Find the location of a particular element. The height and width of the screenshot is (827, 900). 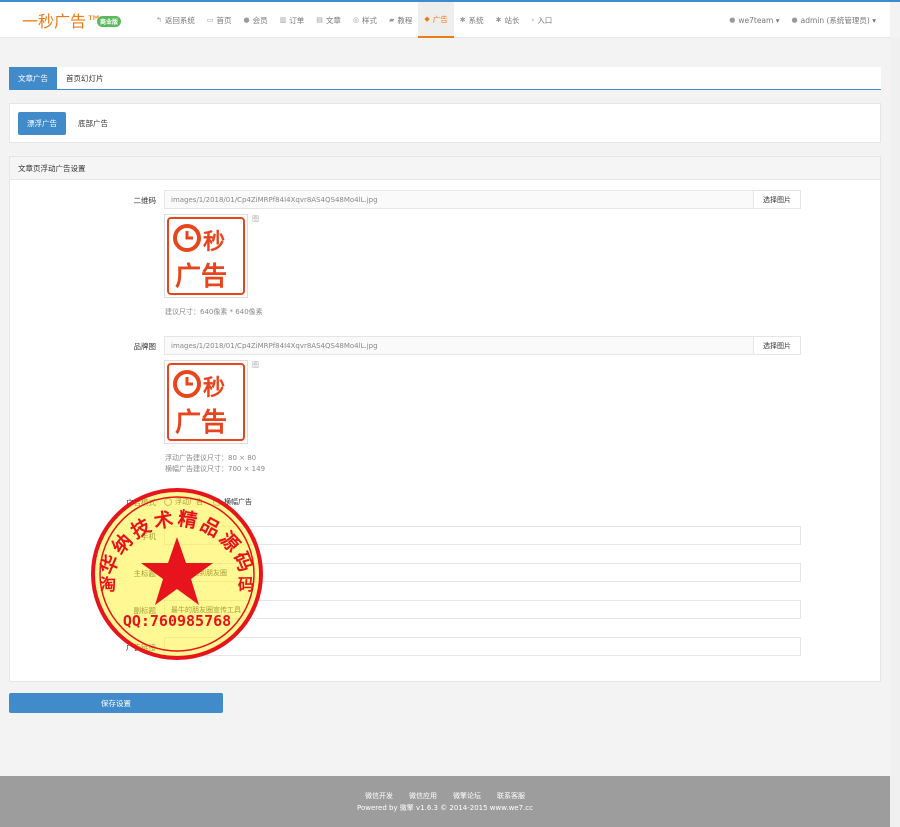

scrollbar is located at coordinates (895, 432).